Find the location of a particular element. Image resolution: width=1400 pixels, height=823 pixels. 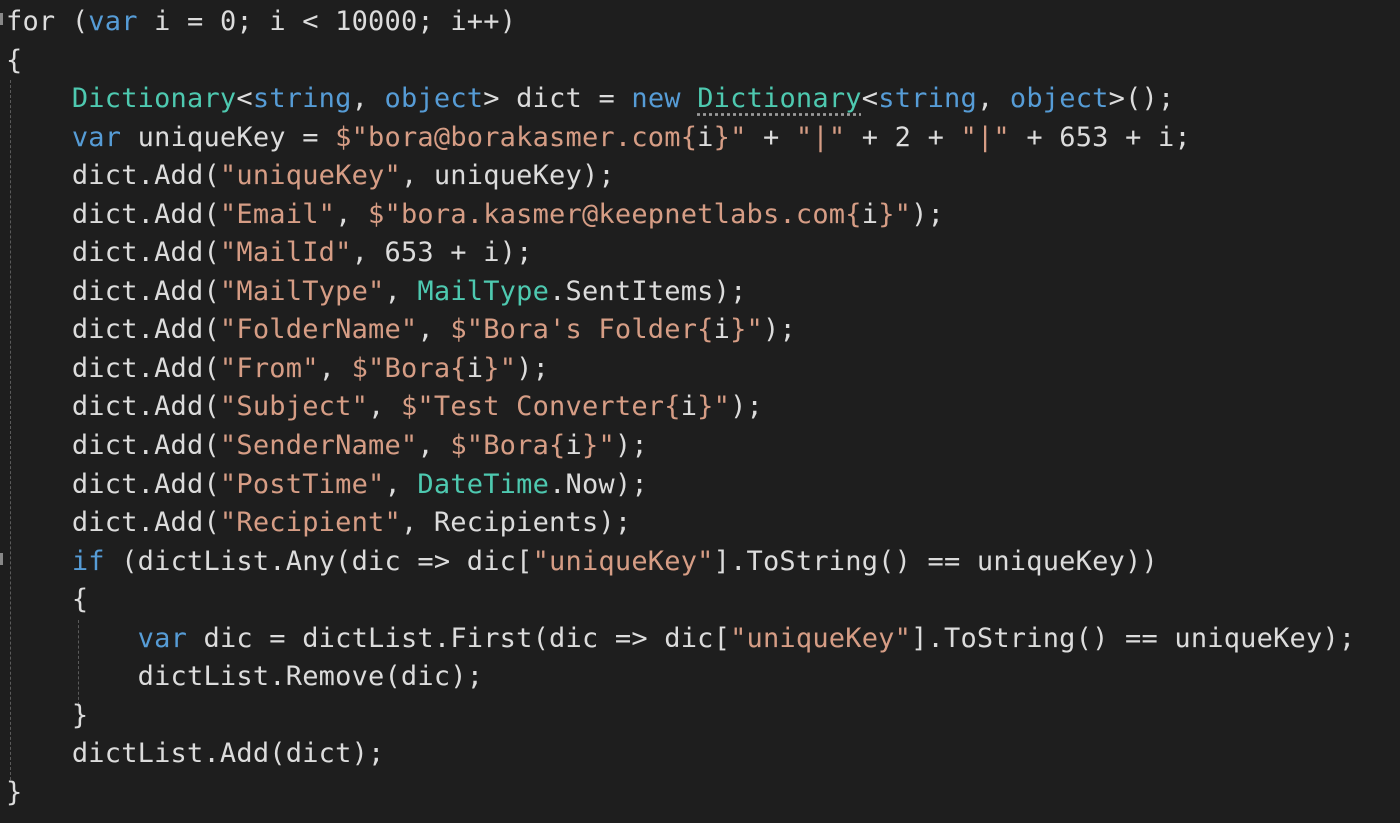

code-line: dict.Add("Recipient", Recipients); is located at coordinates (680, 523).